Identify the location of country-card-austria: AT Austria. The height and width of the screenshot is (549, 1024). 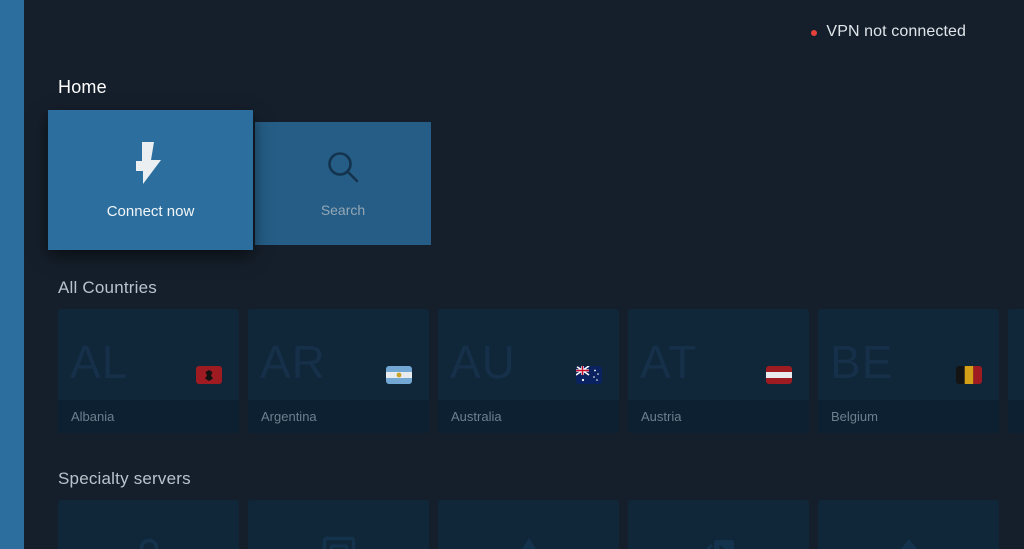
(718, 371).